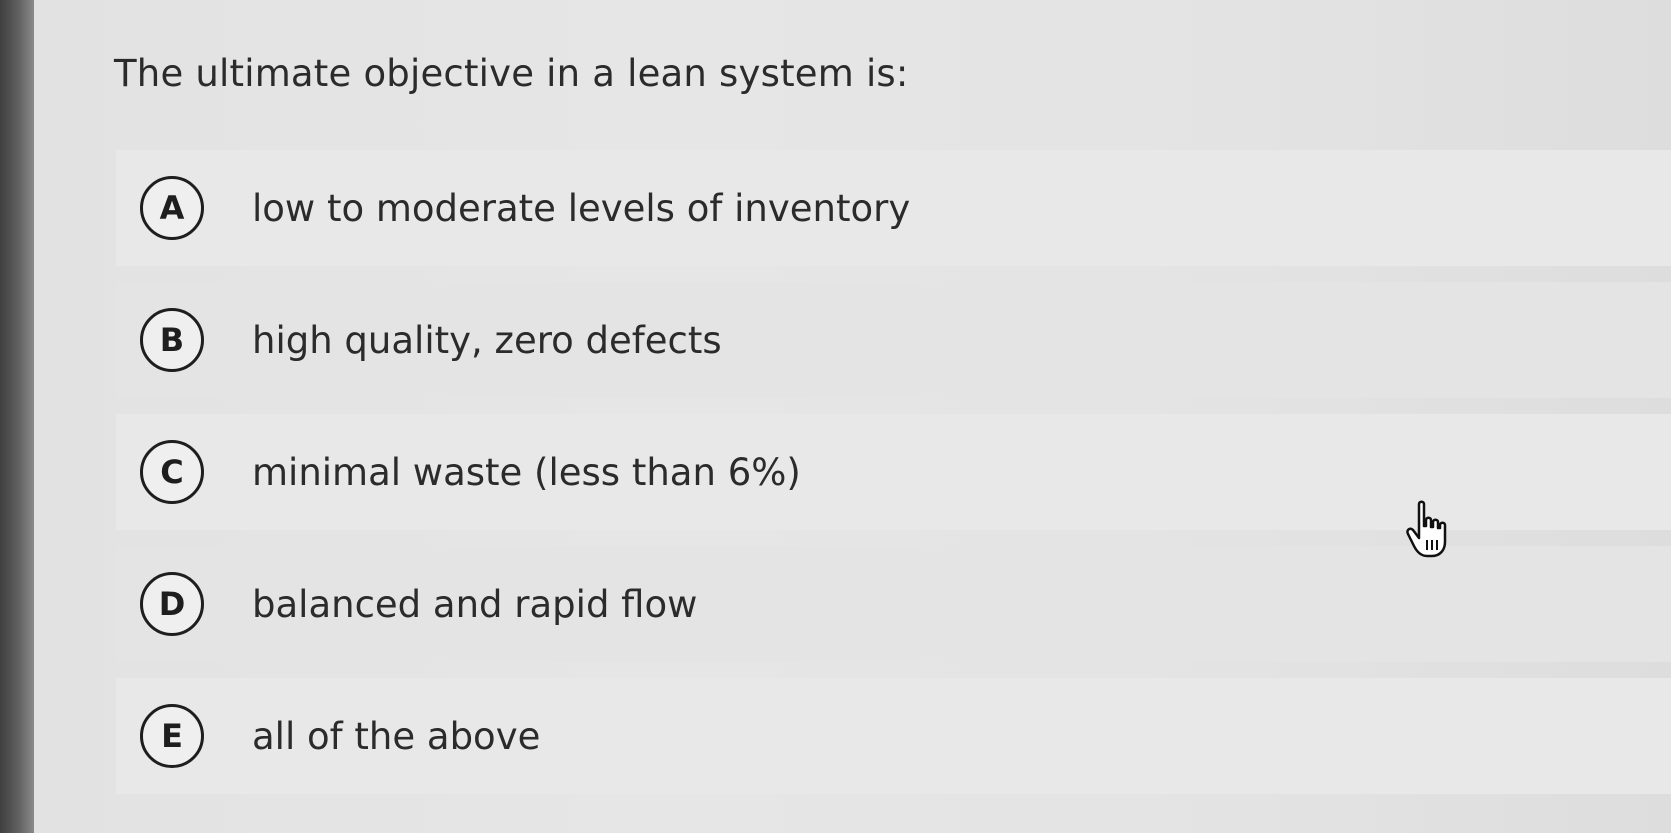 Image resolution: width=1671 pixels, height=833 pixels. I want to click on option-e: E all of the above, so click(893, 736).